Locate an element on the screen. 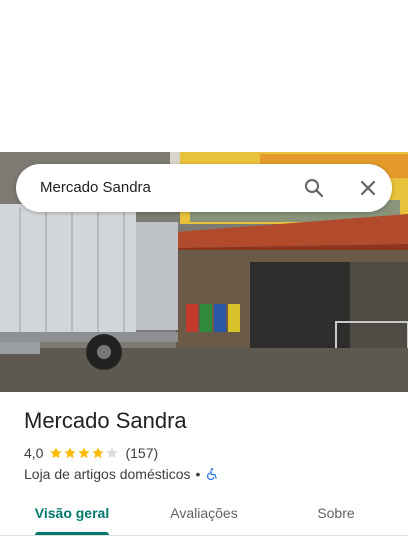 The image size is (408, 544). rating-row: 4,0 (157) is located at coordinates (91, 453).